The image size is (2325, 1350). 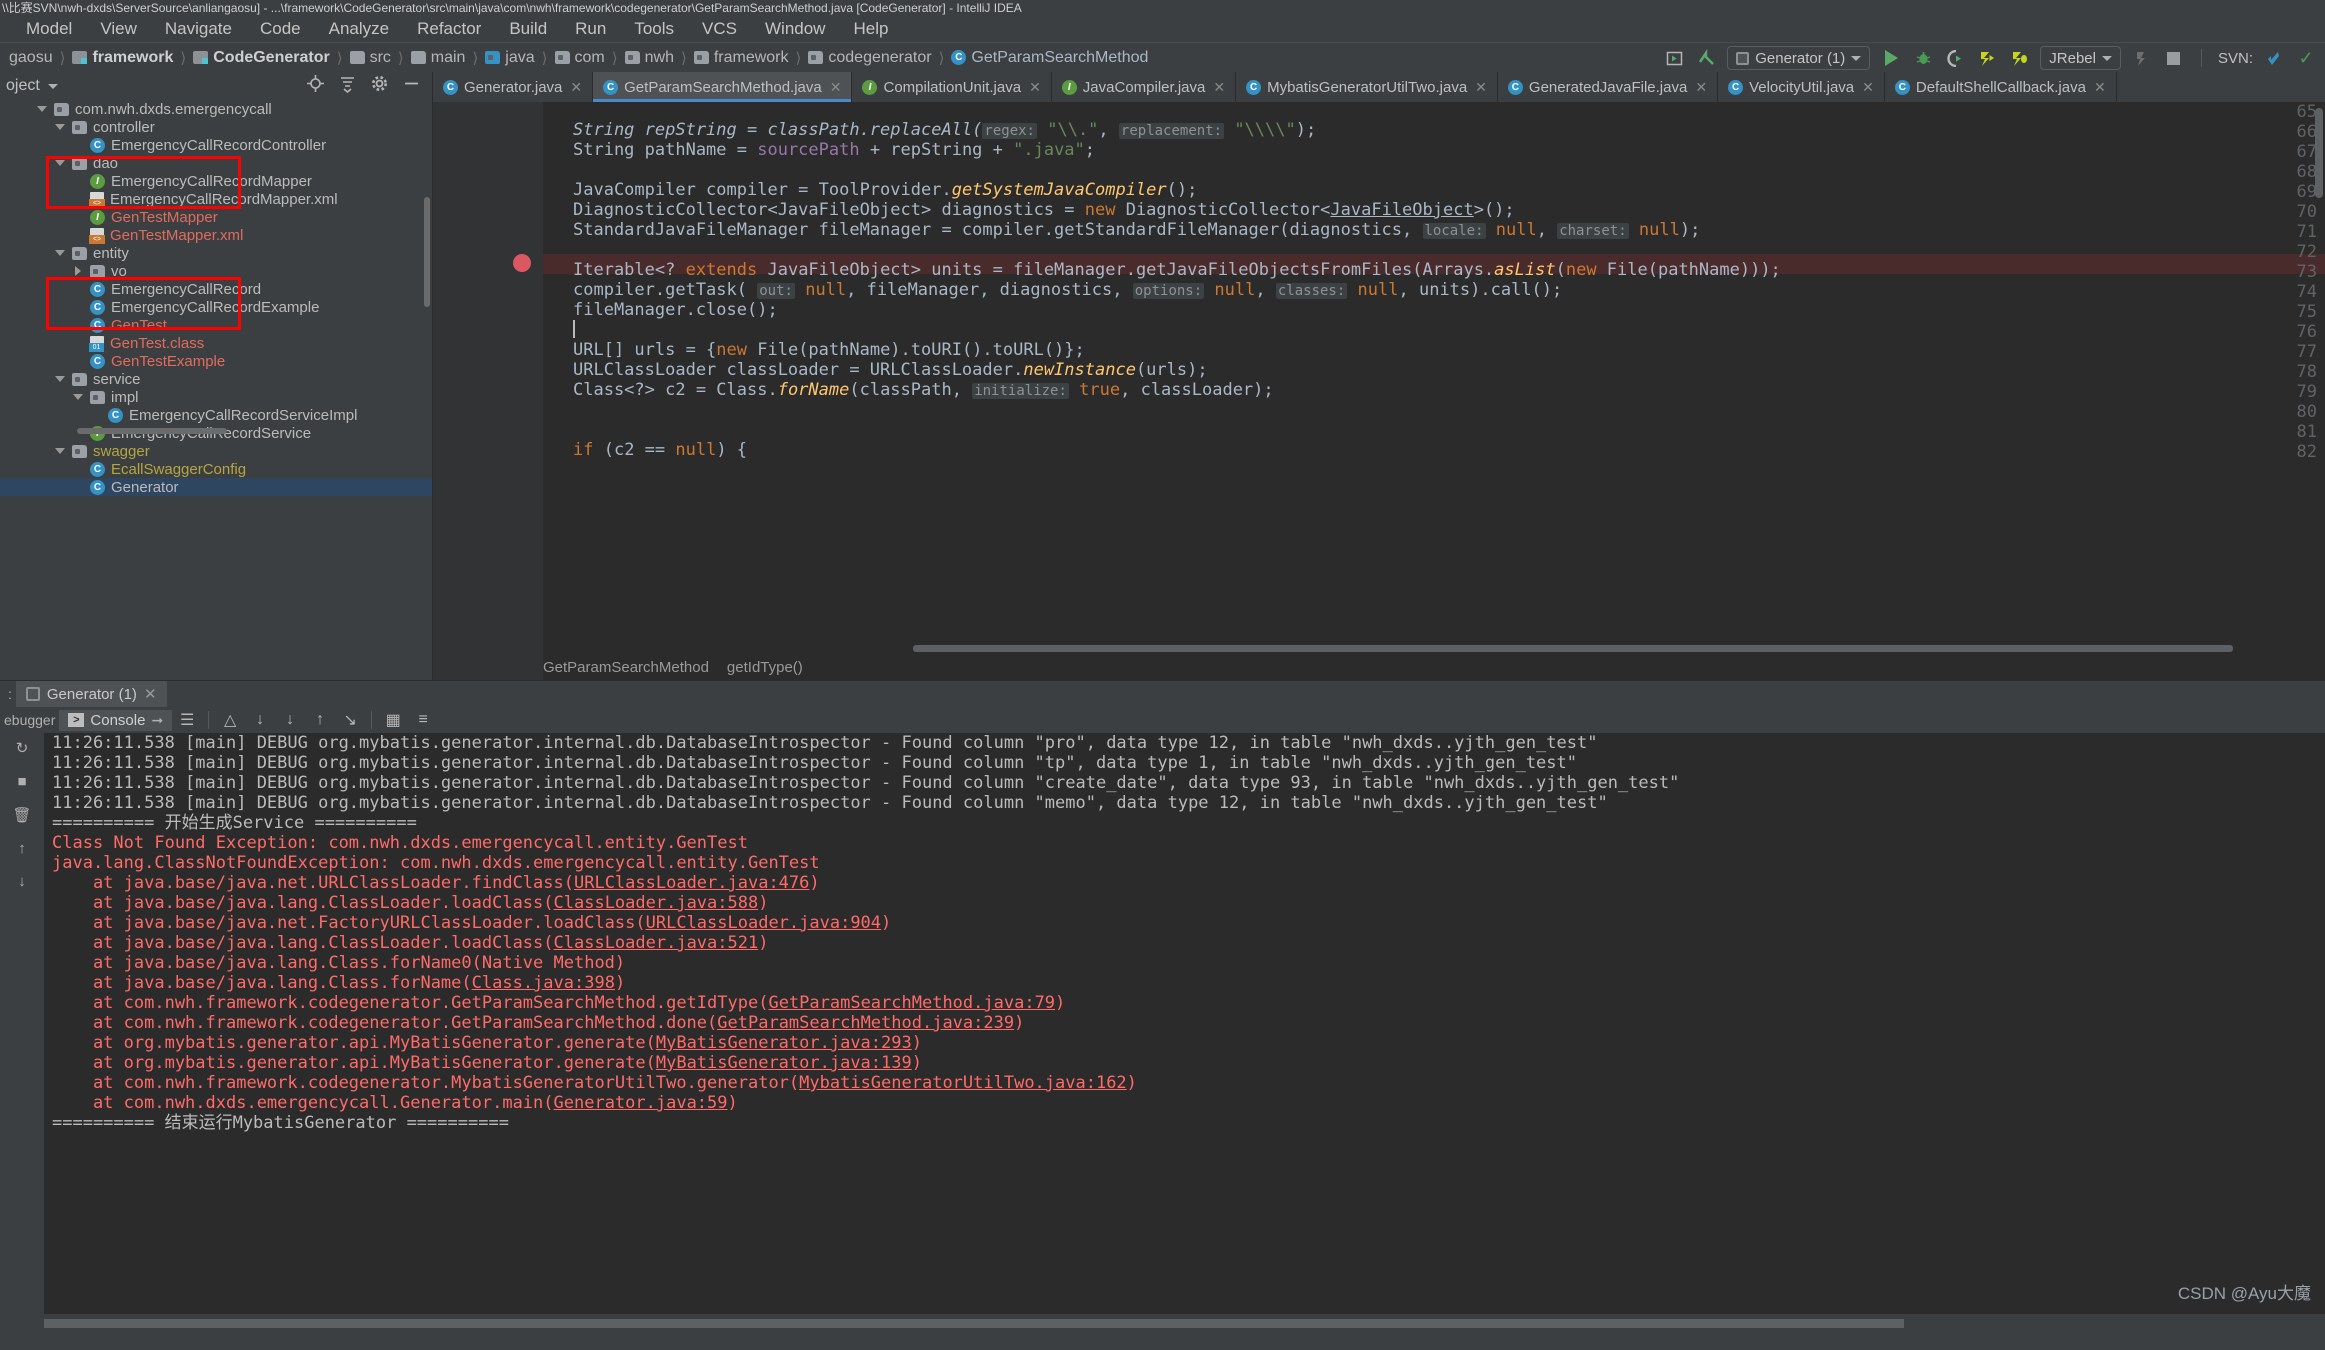 I want to click on breadcrumb-item-com: com, so click(x=580, y=58).